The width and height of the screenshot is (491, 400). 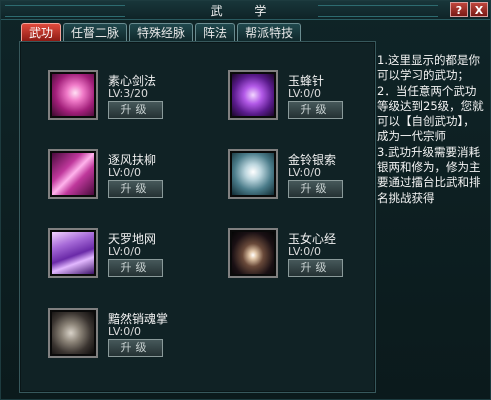 I want to click on skill-entry: 黯然销魂掌 LV:0/0 升级, so click(x=128, y=336).